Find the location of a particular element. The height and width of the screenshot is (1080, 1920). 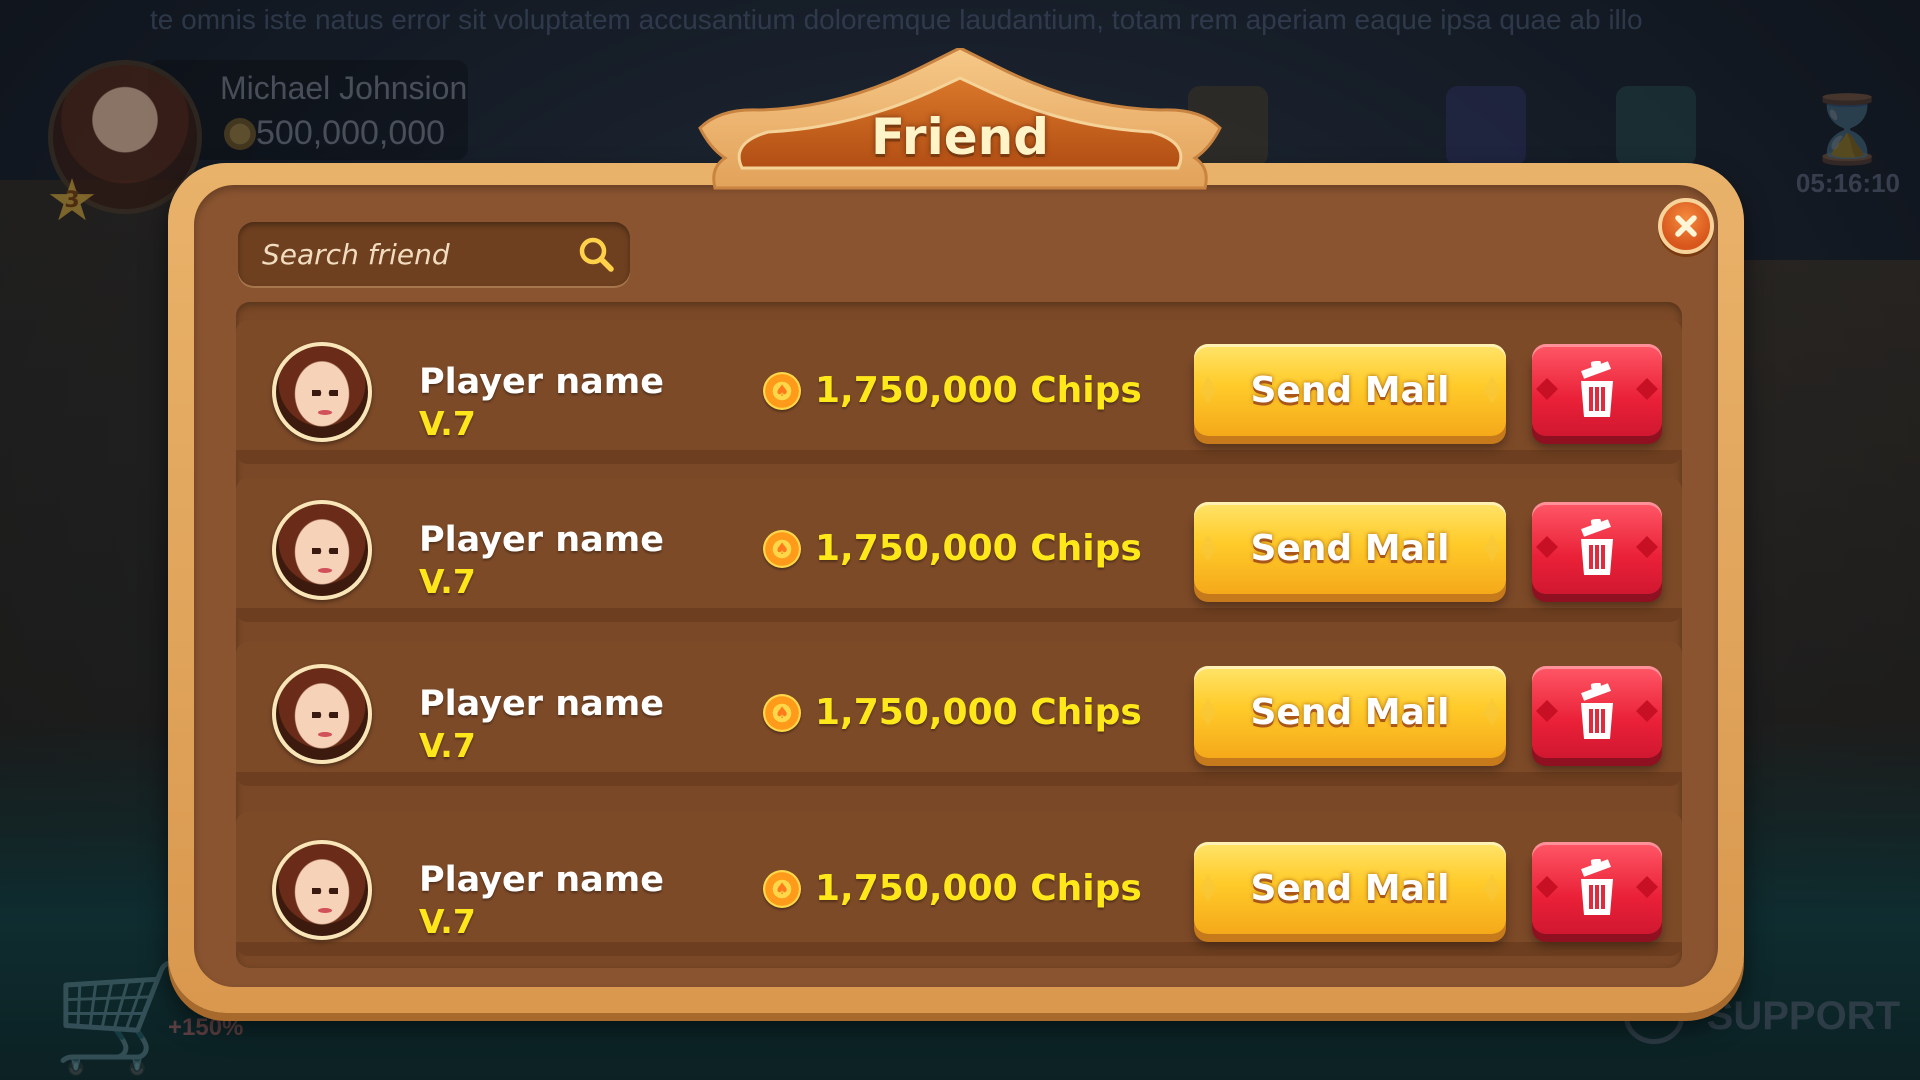

search-icon is located at coordinates (596, 254).